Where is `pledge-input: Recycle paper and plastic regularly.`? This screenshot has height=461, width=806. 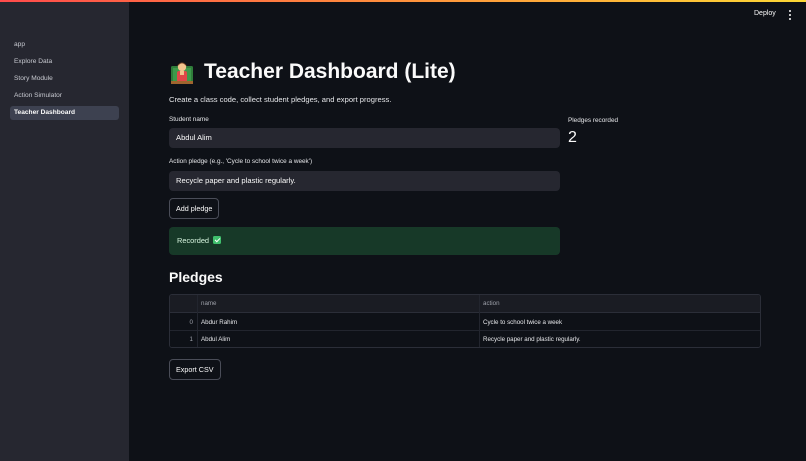 pledge-input: Recycle paper and plastic regularly. is located at coordinates (364, 181).